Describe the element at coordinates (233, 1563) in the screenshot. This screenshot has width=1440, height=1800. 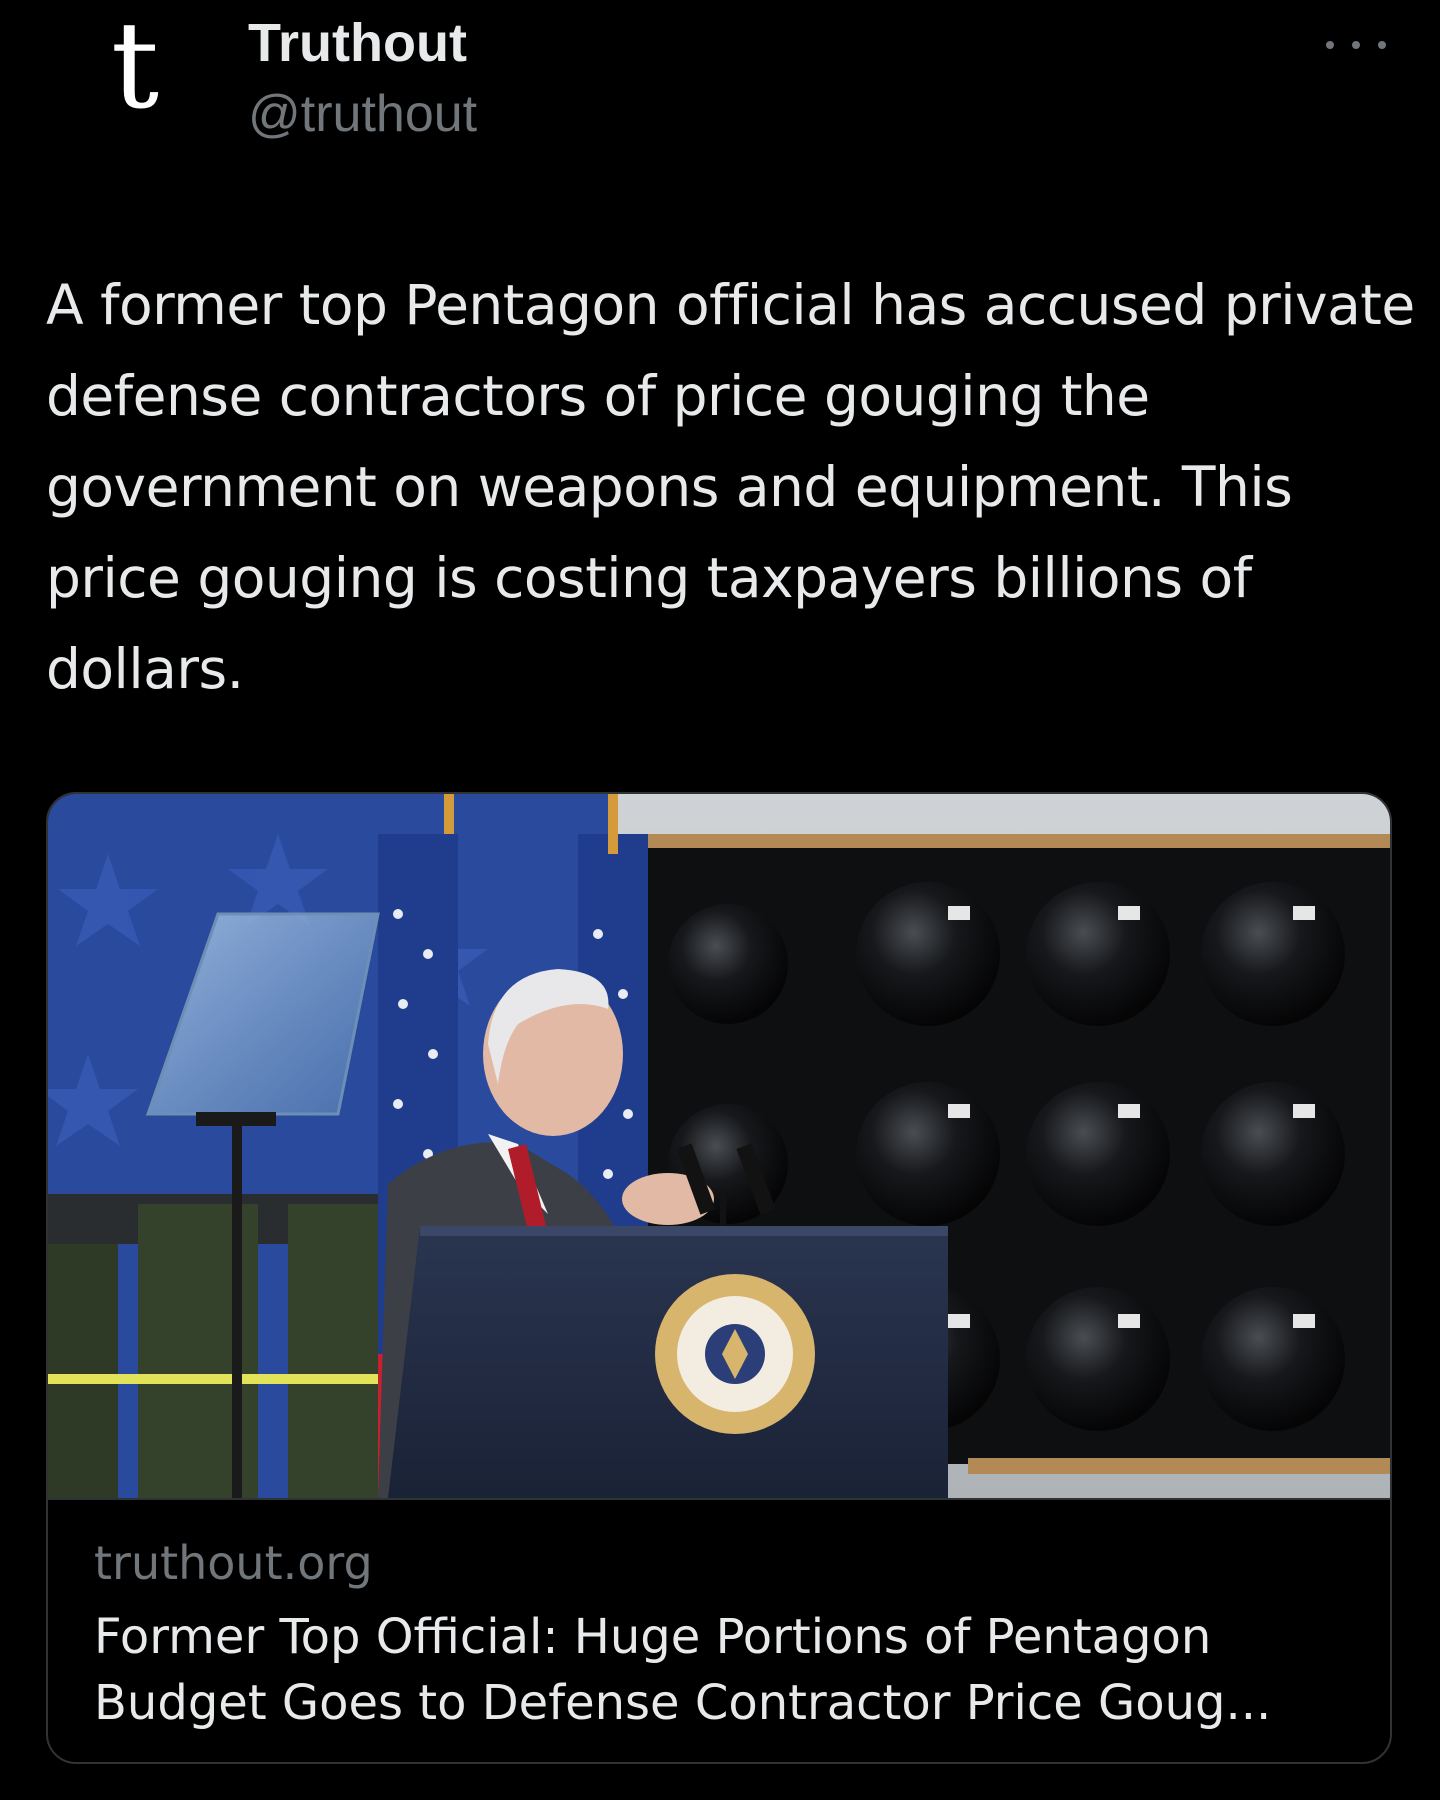
I see `card-domain: truthout.org` at that location.